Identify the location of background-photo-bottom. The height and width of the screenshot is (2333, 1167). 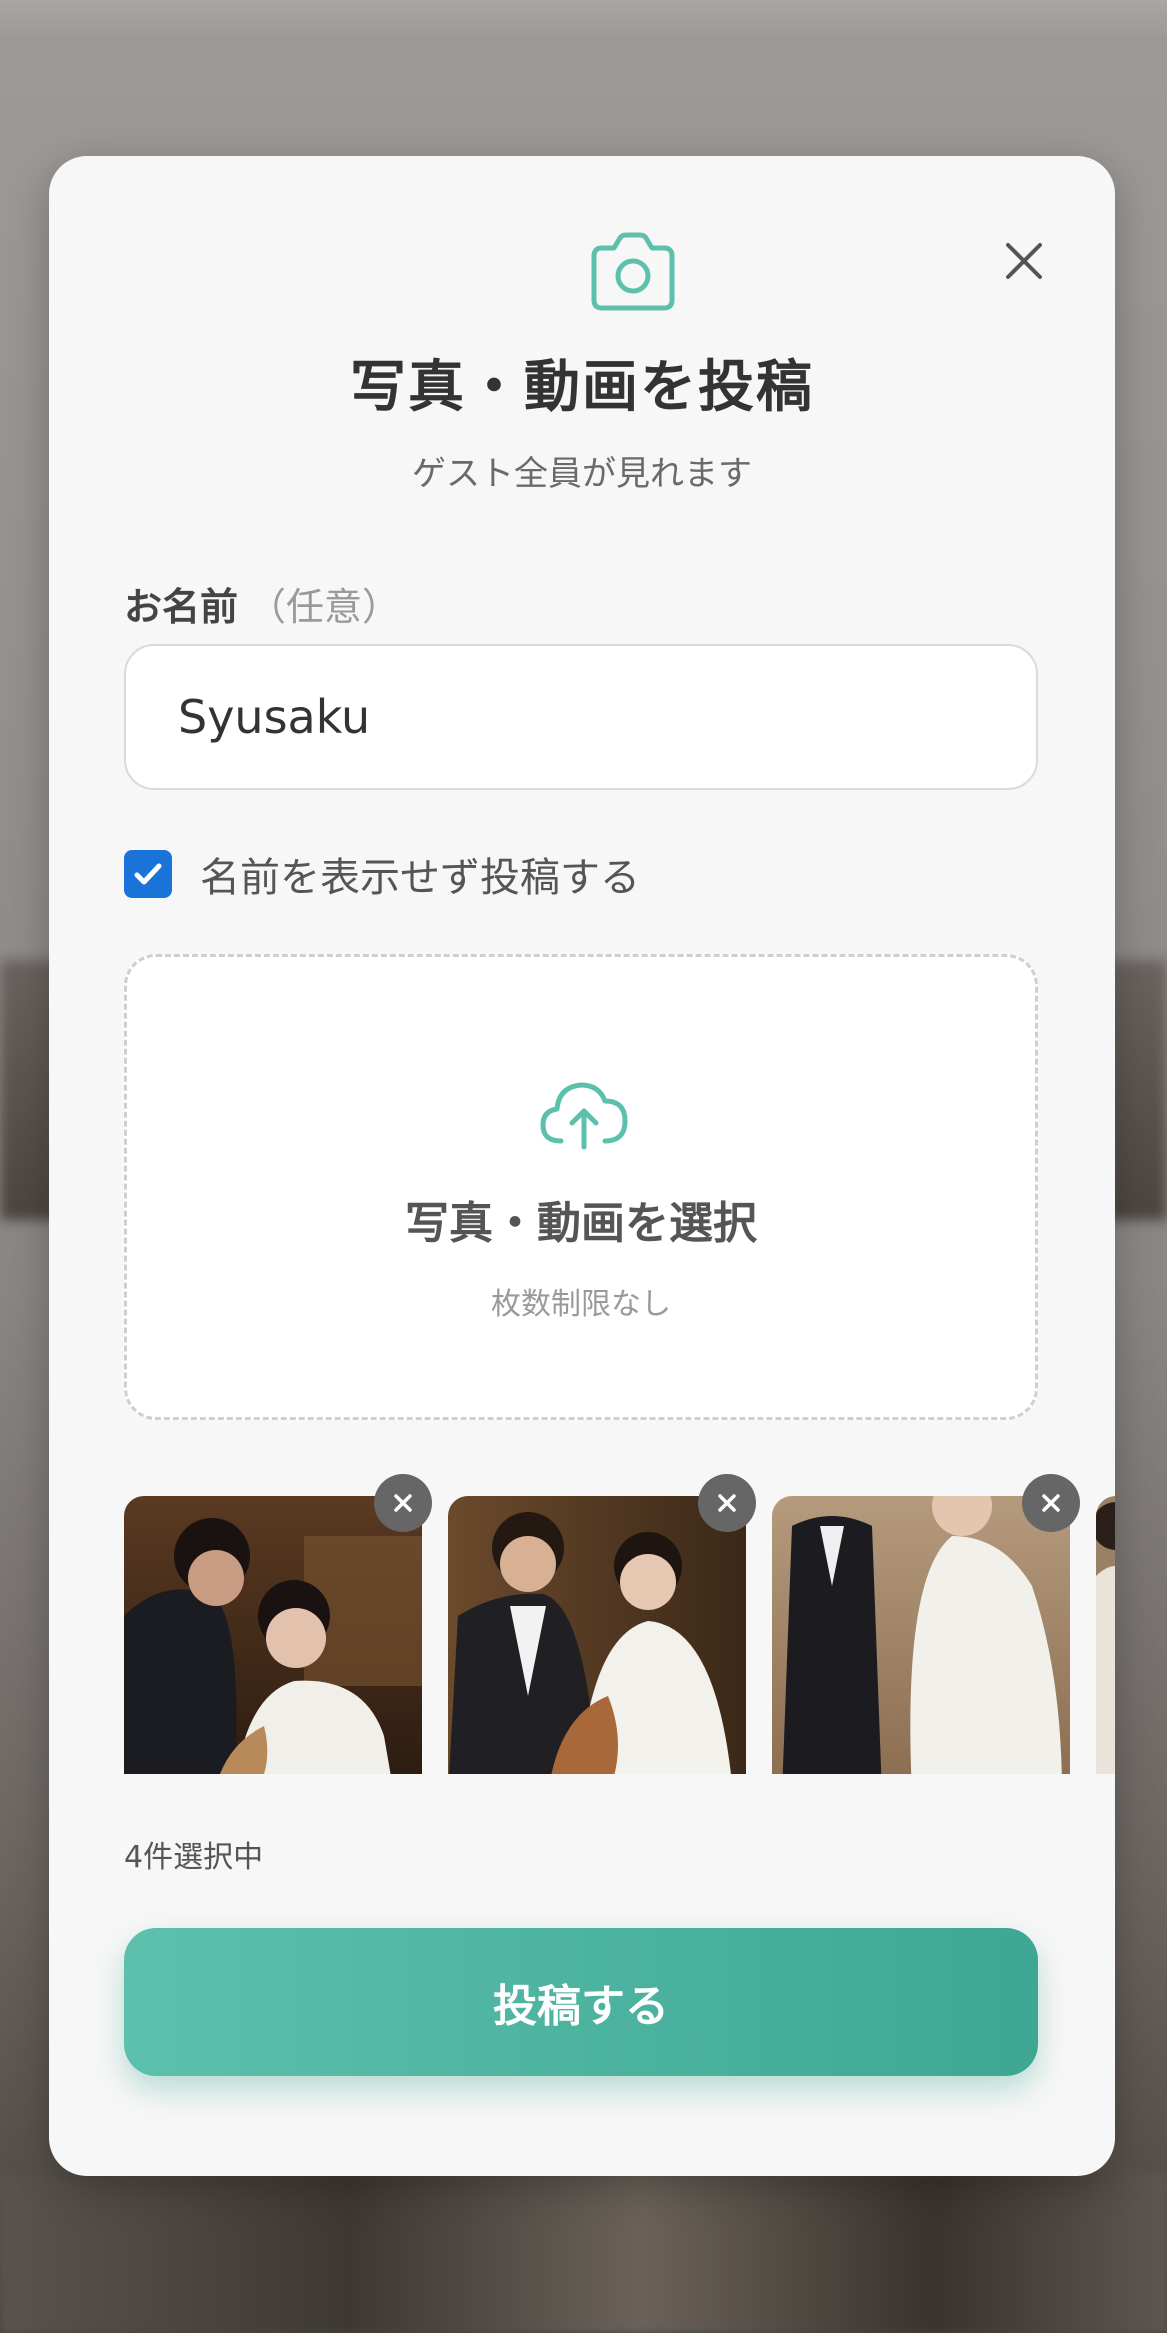
(583, 2253).